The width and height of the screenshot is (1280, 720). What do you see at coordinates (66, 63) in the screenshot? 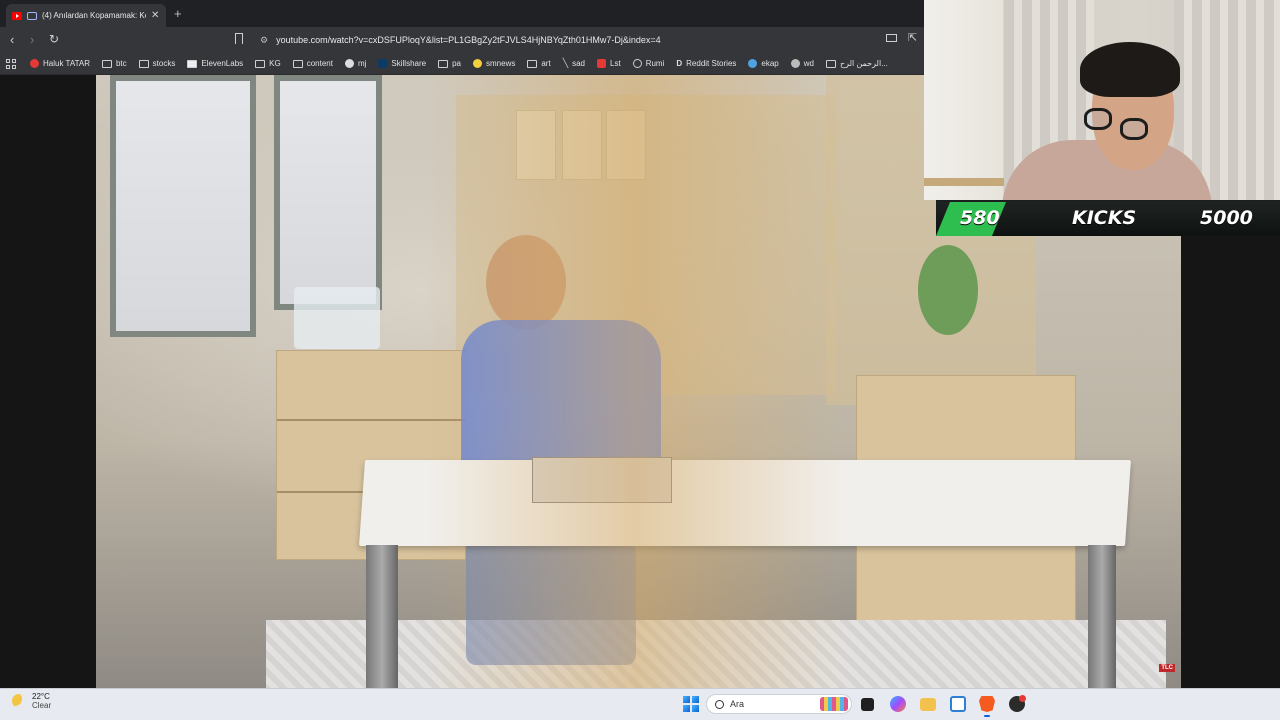
I see `bookmark-label: Haluk TATAR` at bounding box center [66, 63].